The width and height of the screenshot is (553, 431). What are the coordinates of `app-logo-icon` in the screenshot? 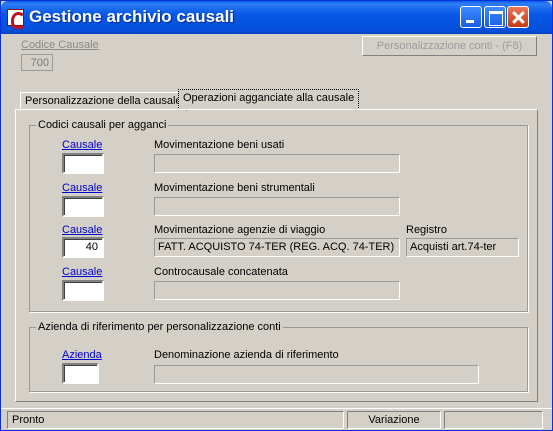 It's located at (16, 19).